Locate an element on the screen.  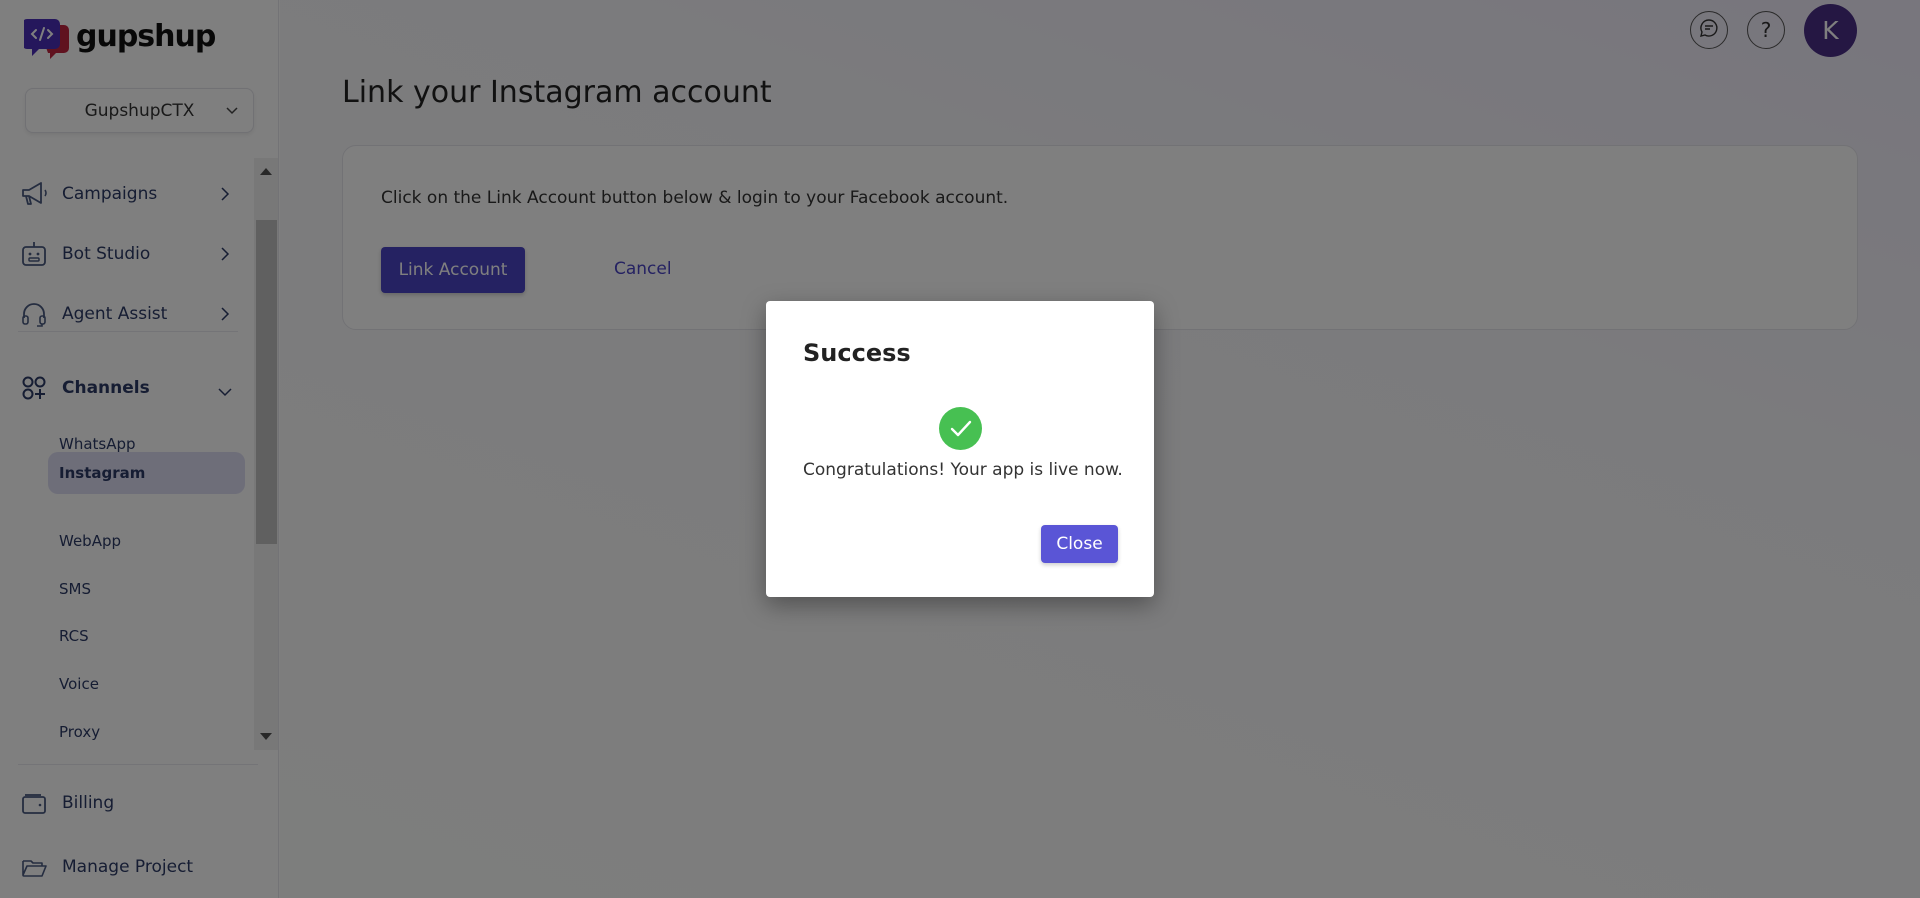
check-circle-icon is located at coordinates (960, 428).